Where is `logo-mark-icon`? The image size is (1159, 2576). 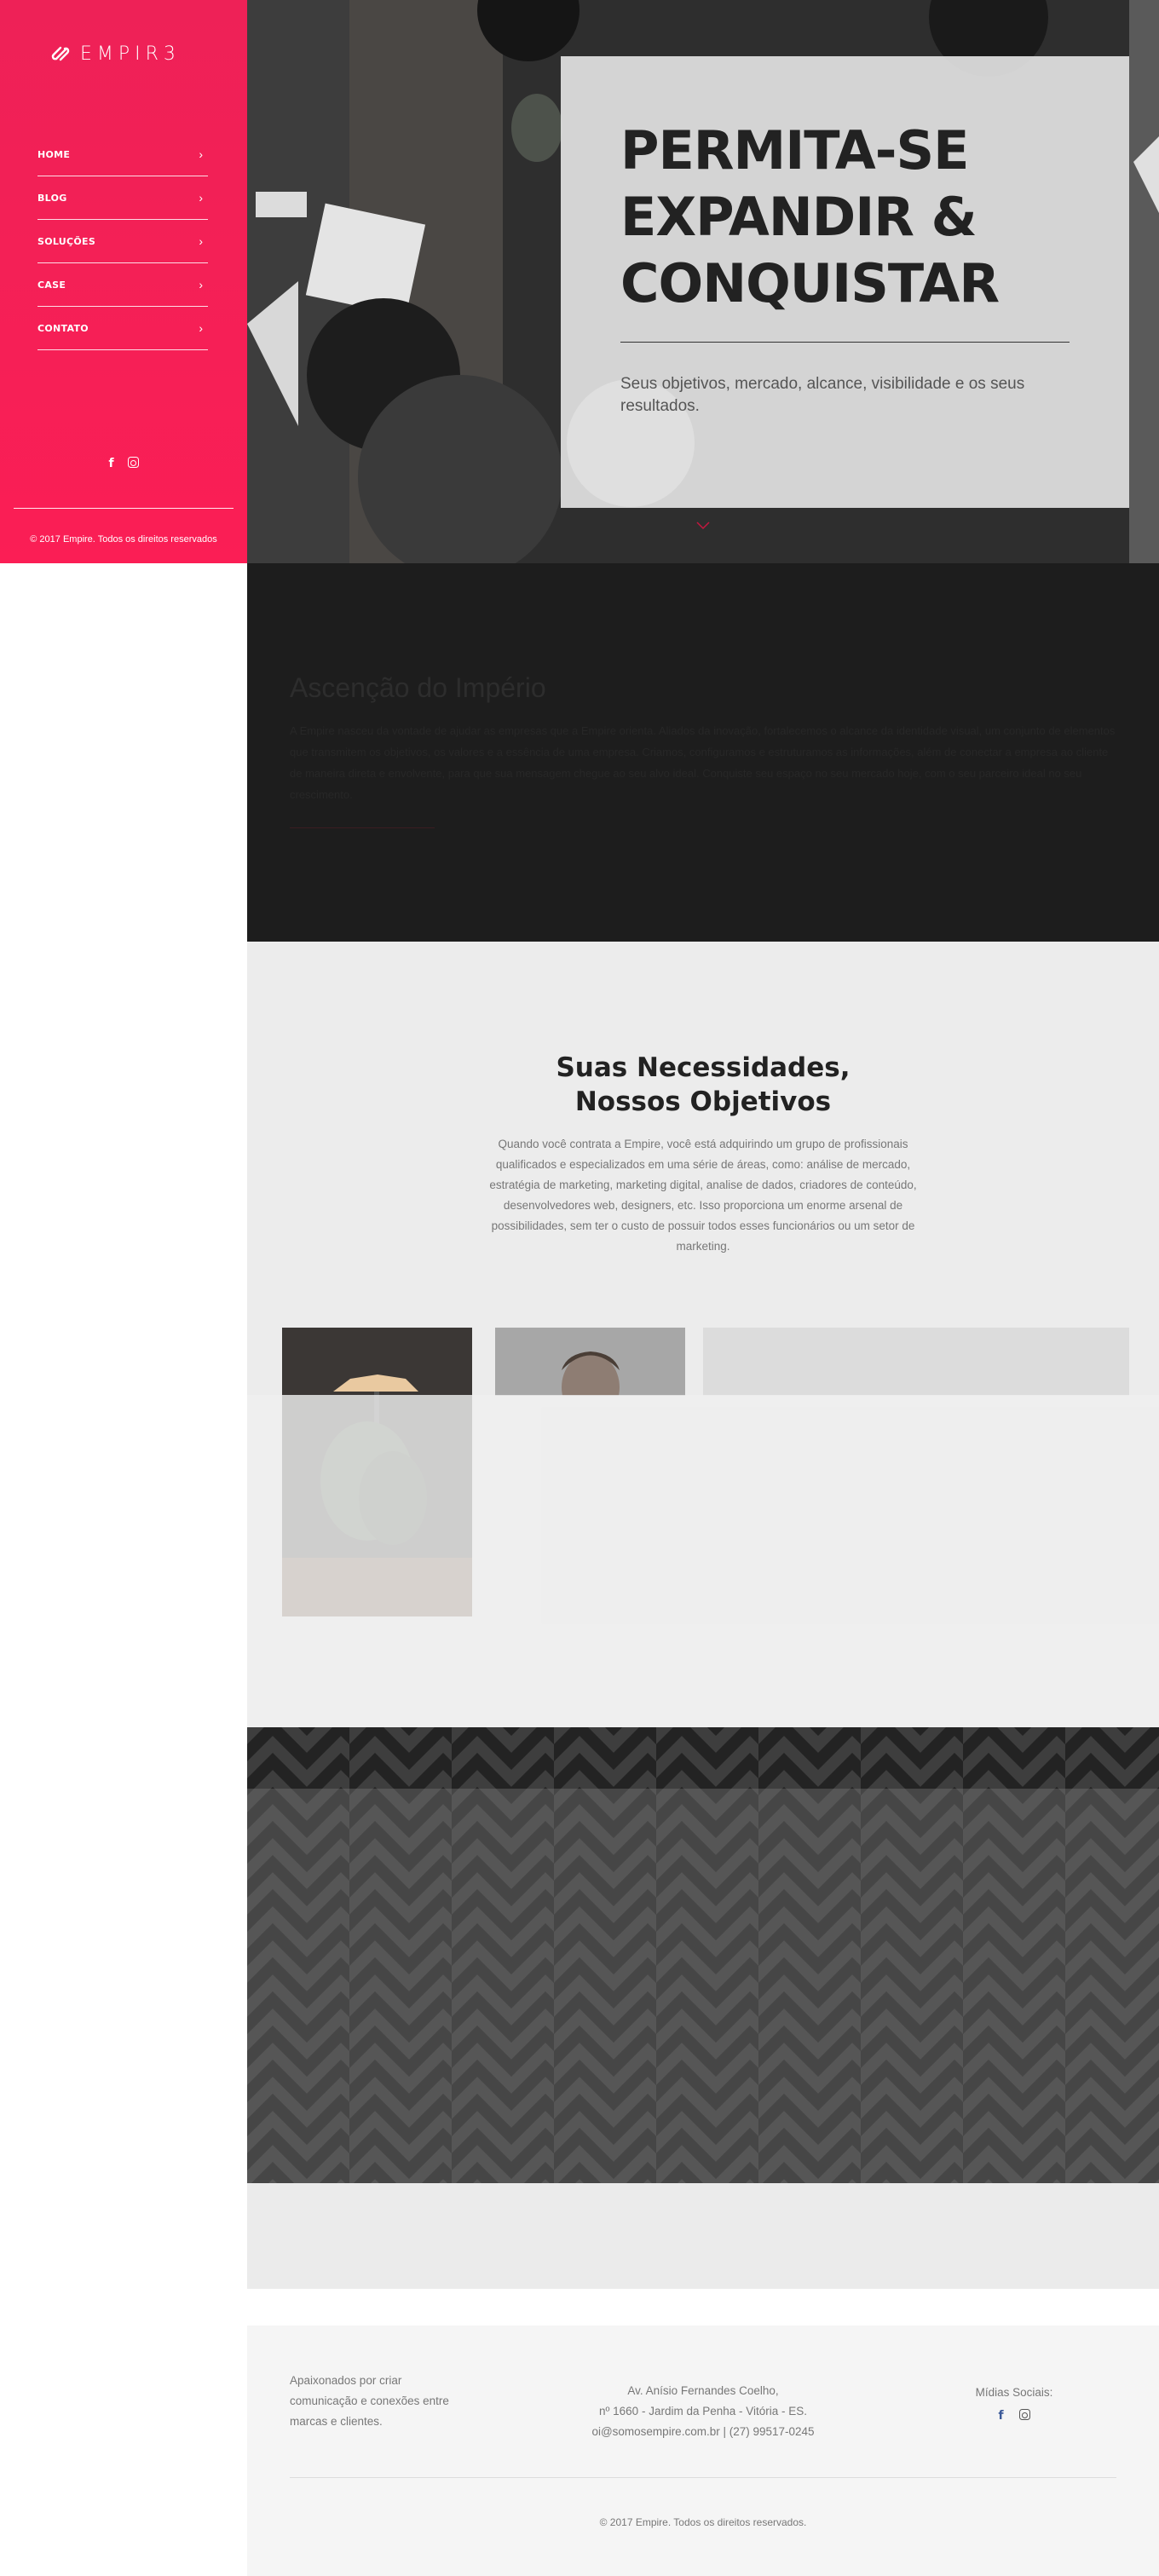
logo-mark-icon is located at coordinates (60, 53).